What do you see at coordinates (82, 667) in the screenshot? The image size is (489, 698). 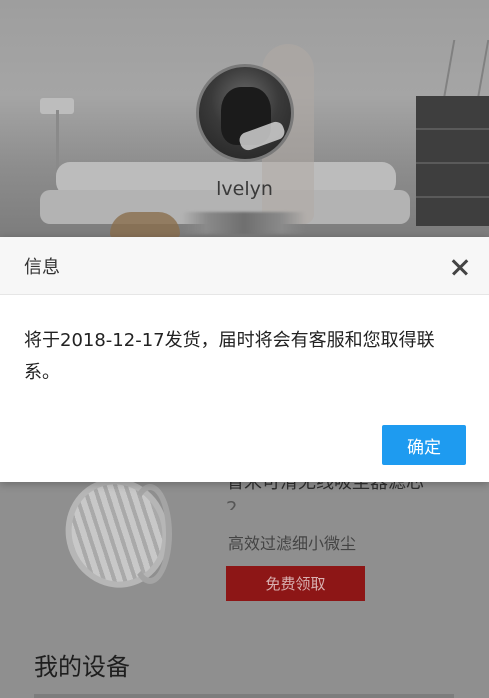 I see `my-devices-heading: 我的设备` at bounding box center [82, 667].